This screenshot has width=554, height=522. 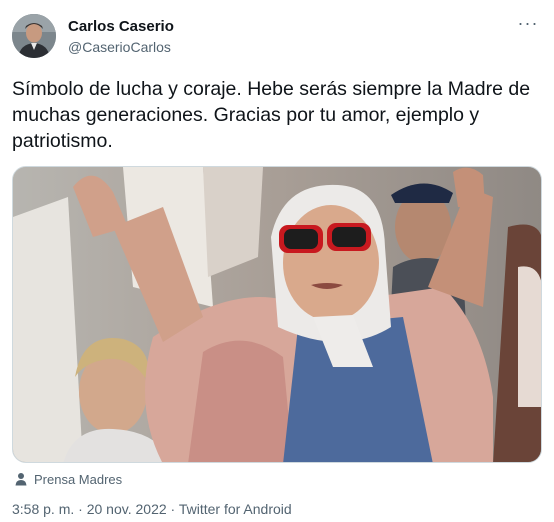 I want to click on tweet-header: Carlos Caserio @CaserioCarlos ···, so click(x=277, y=38).